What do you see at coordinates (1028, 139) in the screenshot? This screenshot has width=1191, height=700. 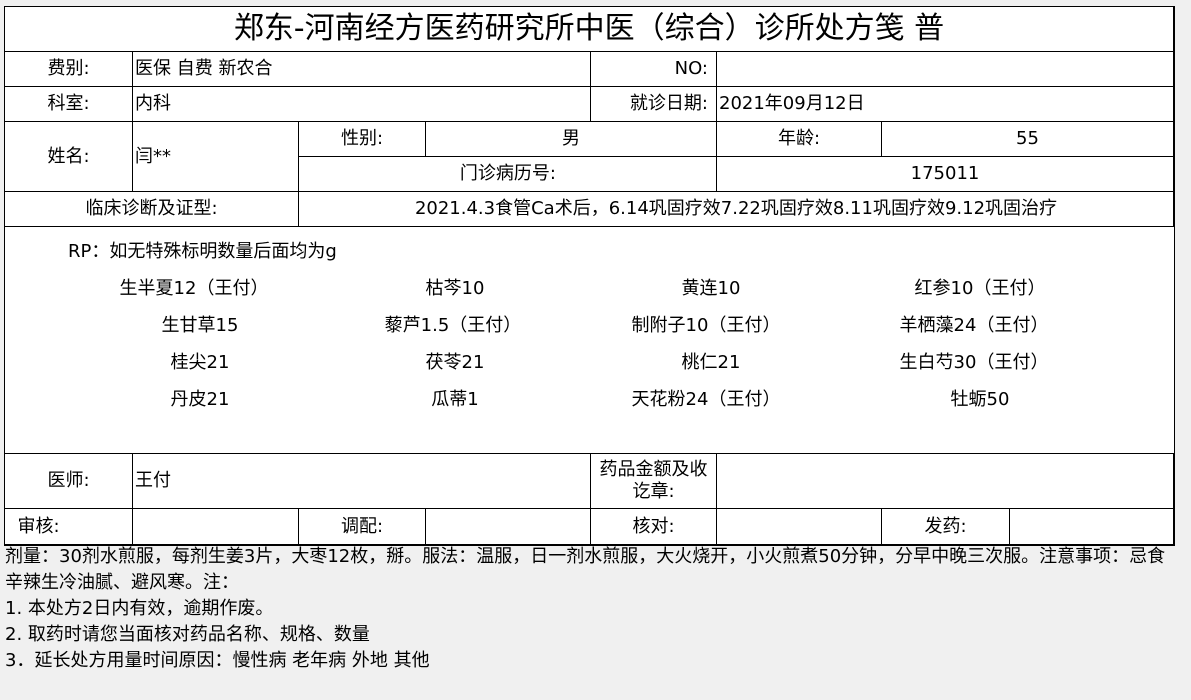 I see `age-value: 55` at bounding box center [1028, 139].